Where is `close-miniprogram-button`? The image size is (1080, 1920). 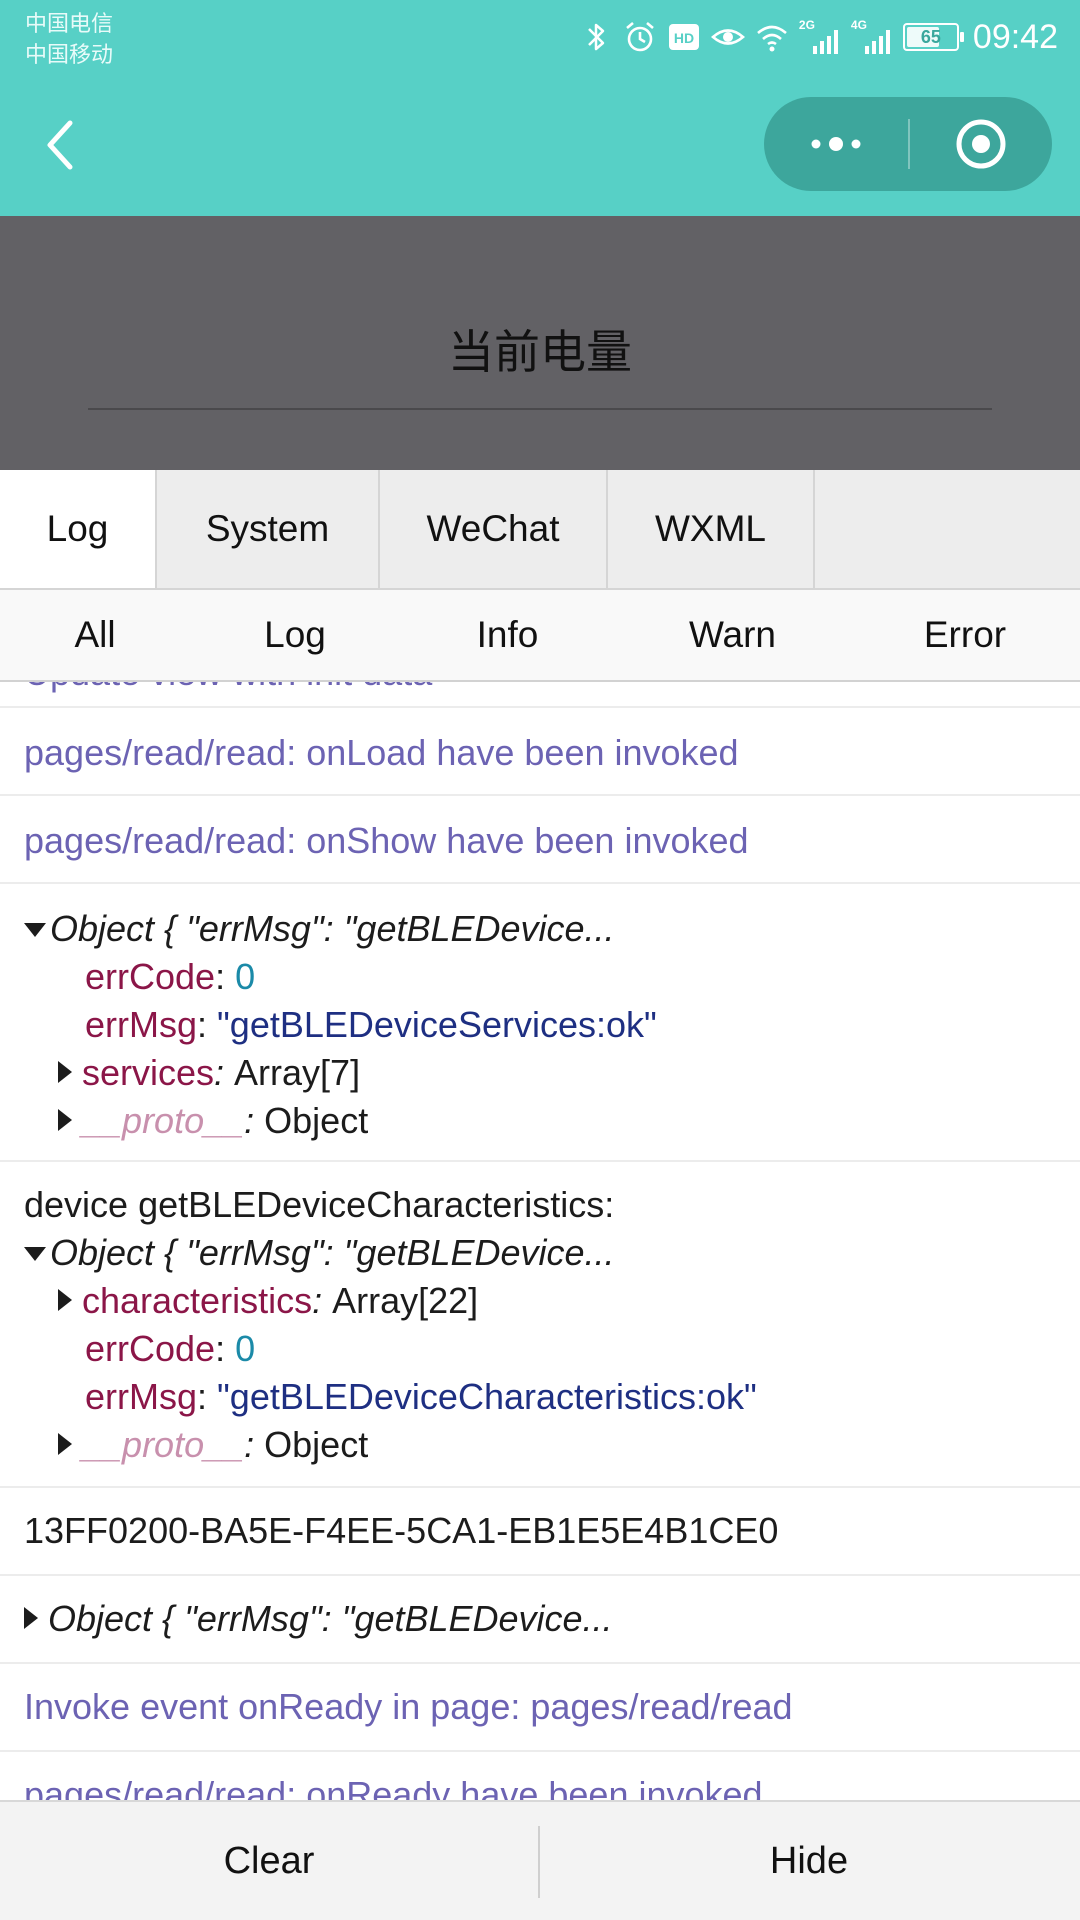
close-miniprogram-button is located at coordinates (981, 144).